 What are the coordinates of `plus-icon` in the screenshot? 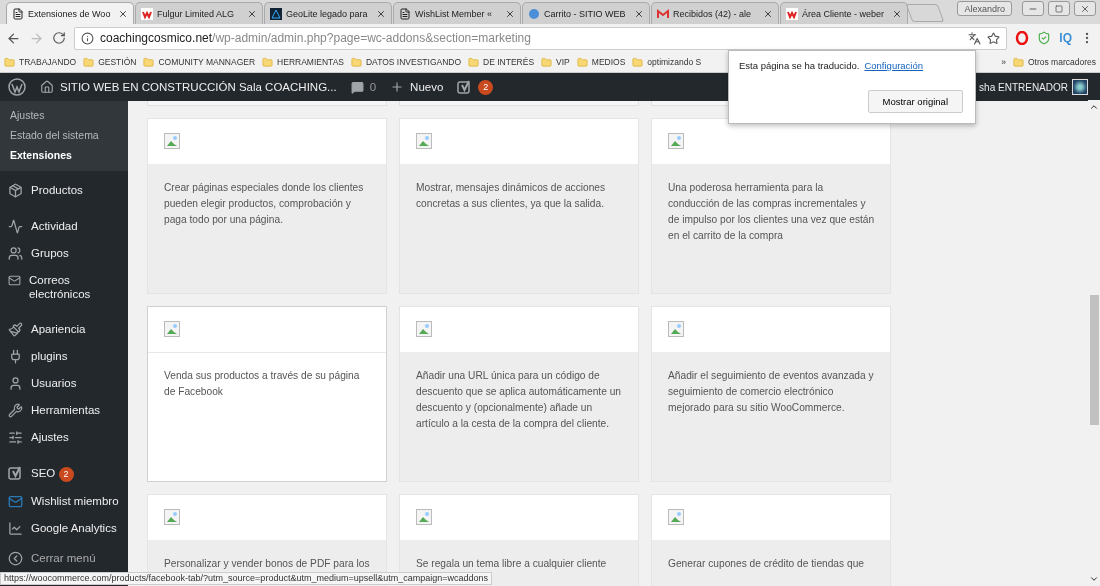 It's located at (397, 87).